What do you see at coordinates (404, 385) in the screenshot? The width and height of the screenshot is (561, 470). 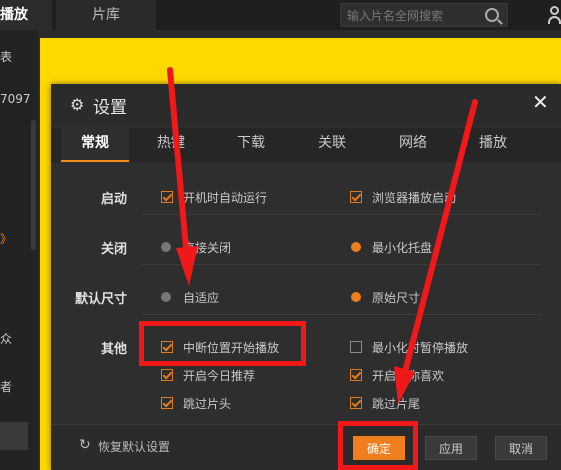 I see `annotation-arrowhead-right` at bounding box center [404, 385].